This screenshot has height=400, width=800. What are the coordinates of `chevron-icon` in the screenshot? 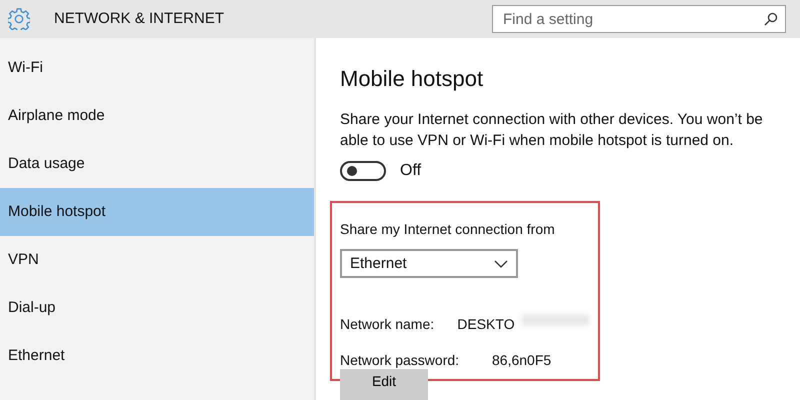 It's located at (501, 264).